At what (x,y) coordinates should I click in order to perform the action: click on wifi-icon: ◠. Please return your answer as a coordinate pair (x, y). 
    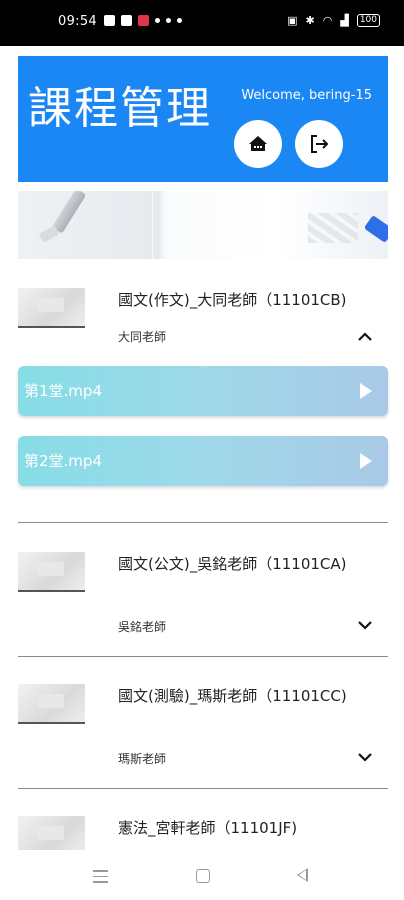
    Looking at the image, I should click on (327, 20).